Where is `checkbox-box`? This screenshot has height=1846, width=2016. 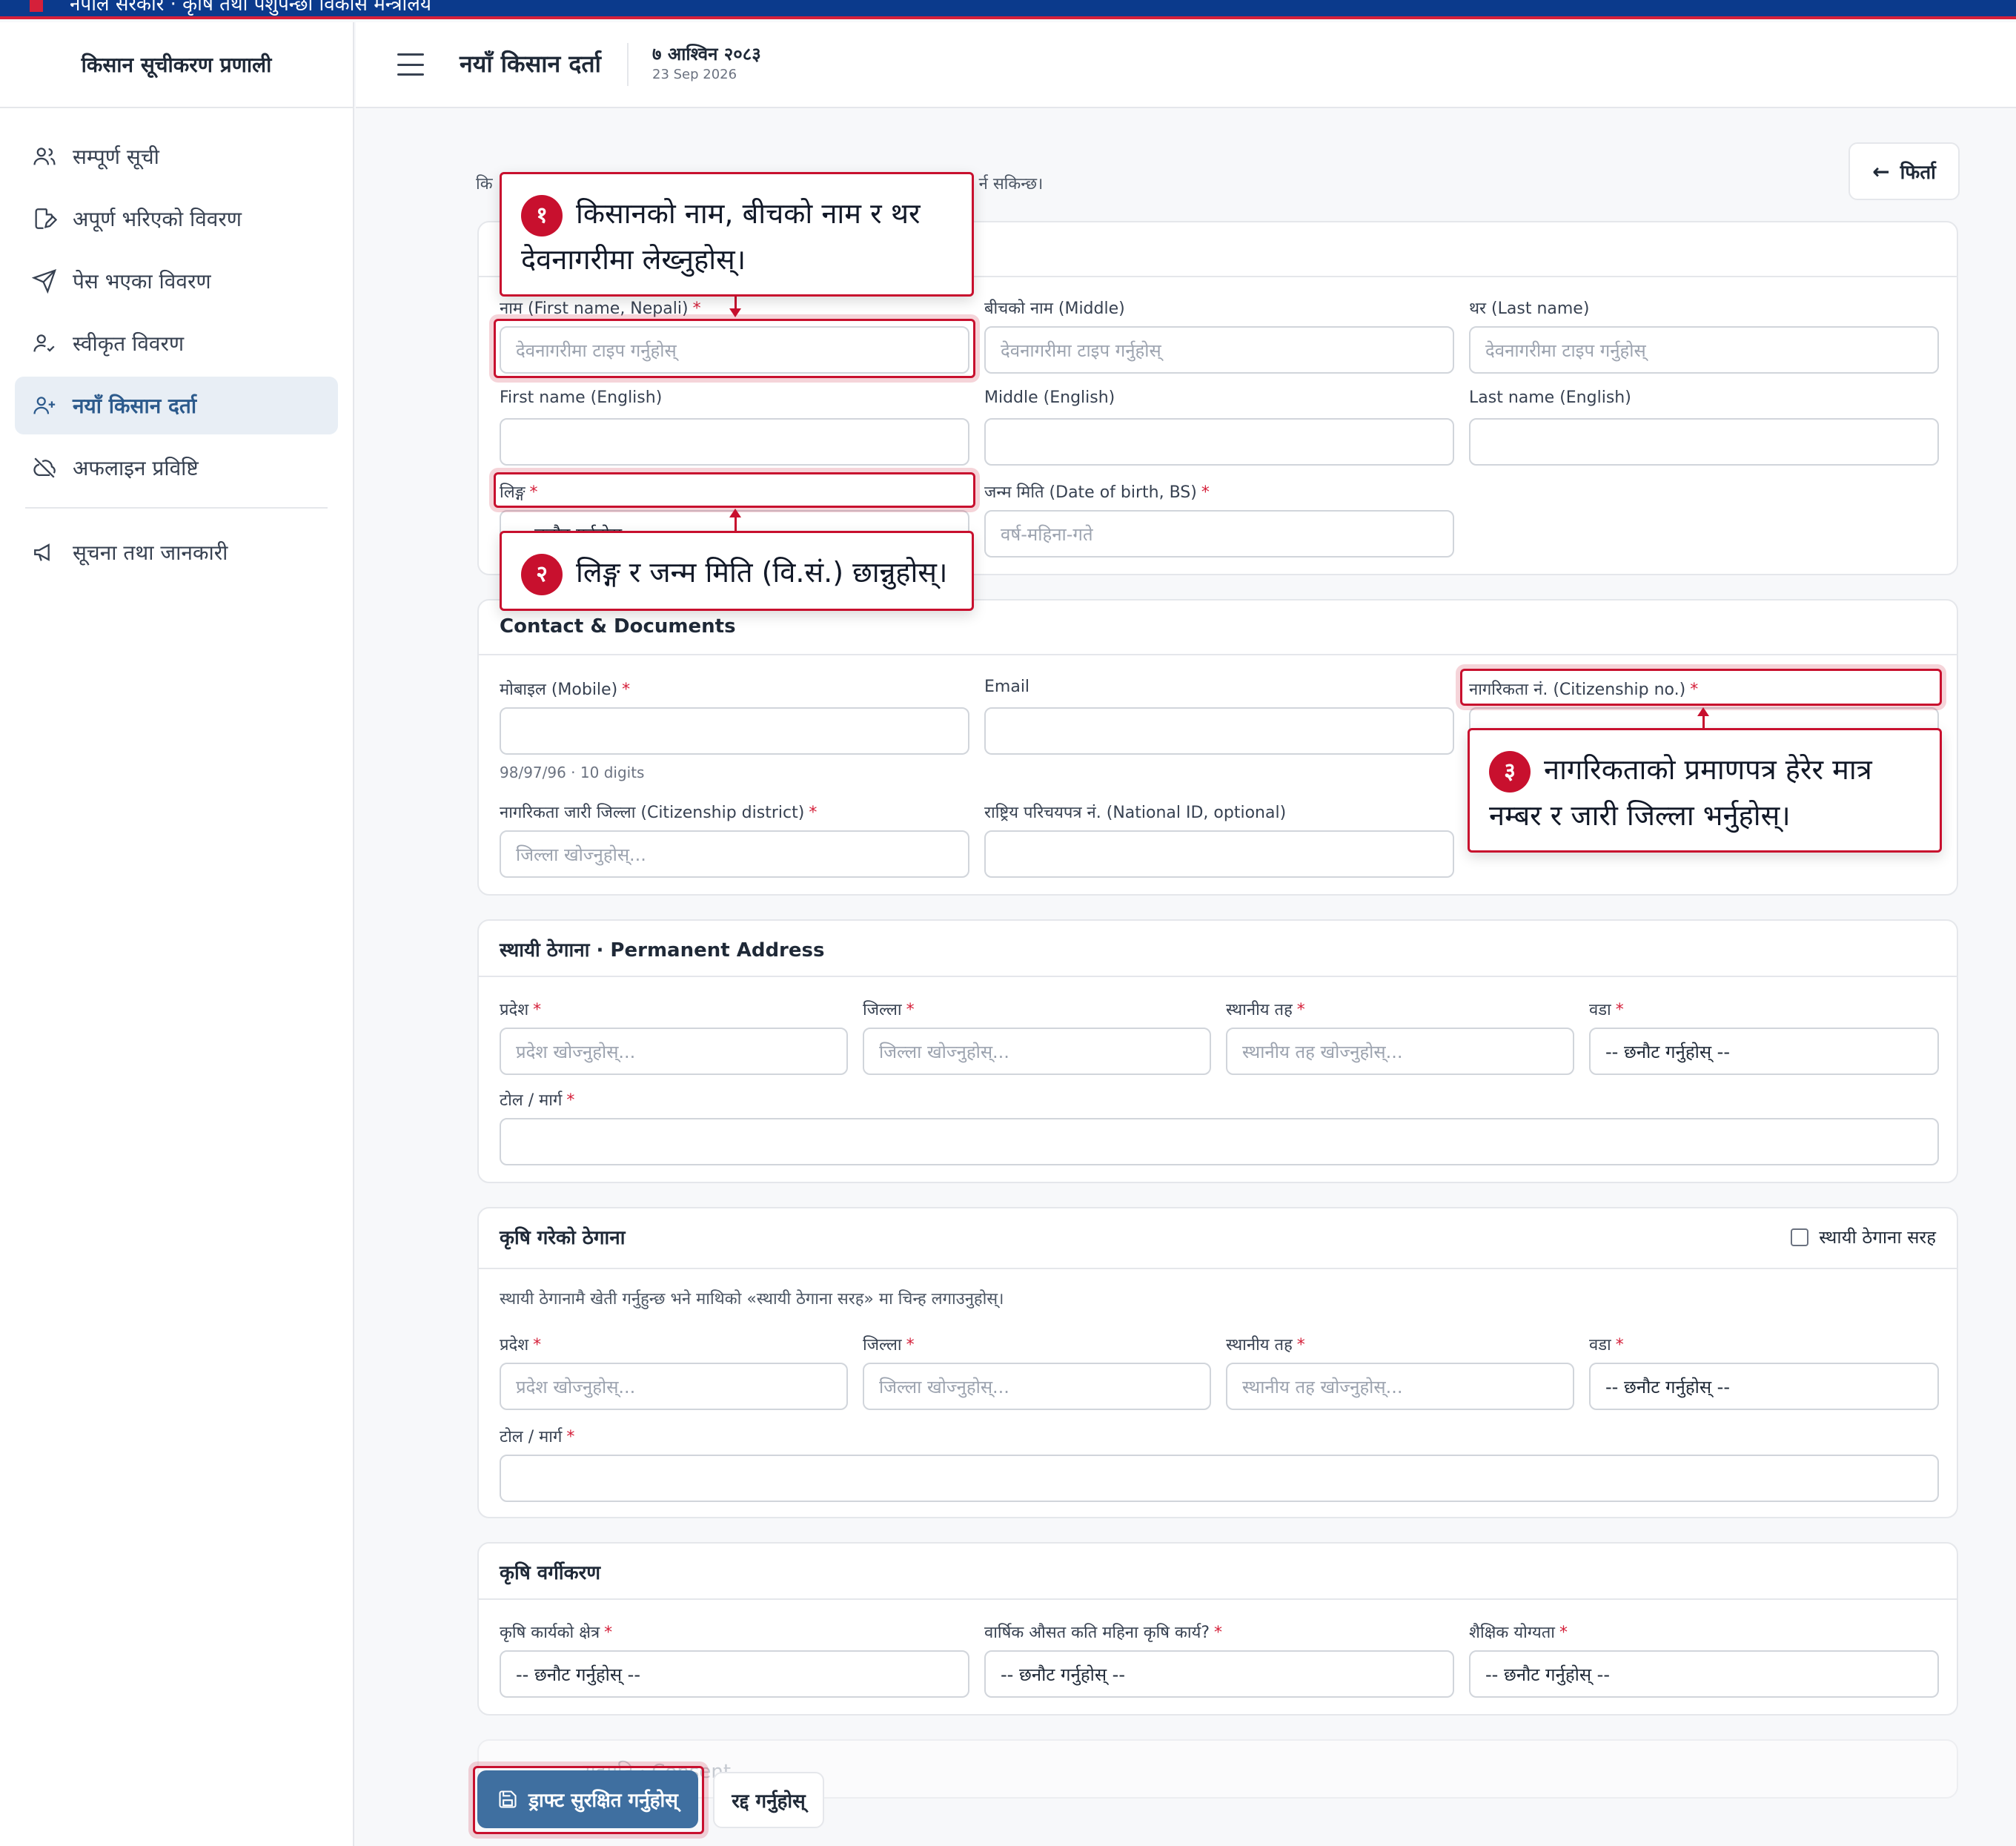 checkbox-box is located at coordinates (1800, 1237).